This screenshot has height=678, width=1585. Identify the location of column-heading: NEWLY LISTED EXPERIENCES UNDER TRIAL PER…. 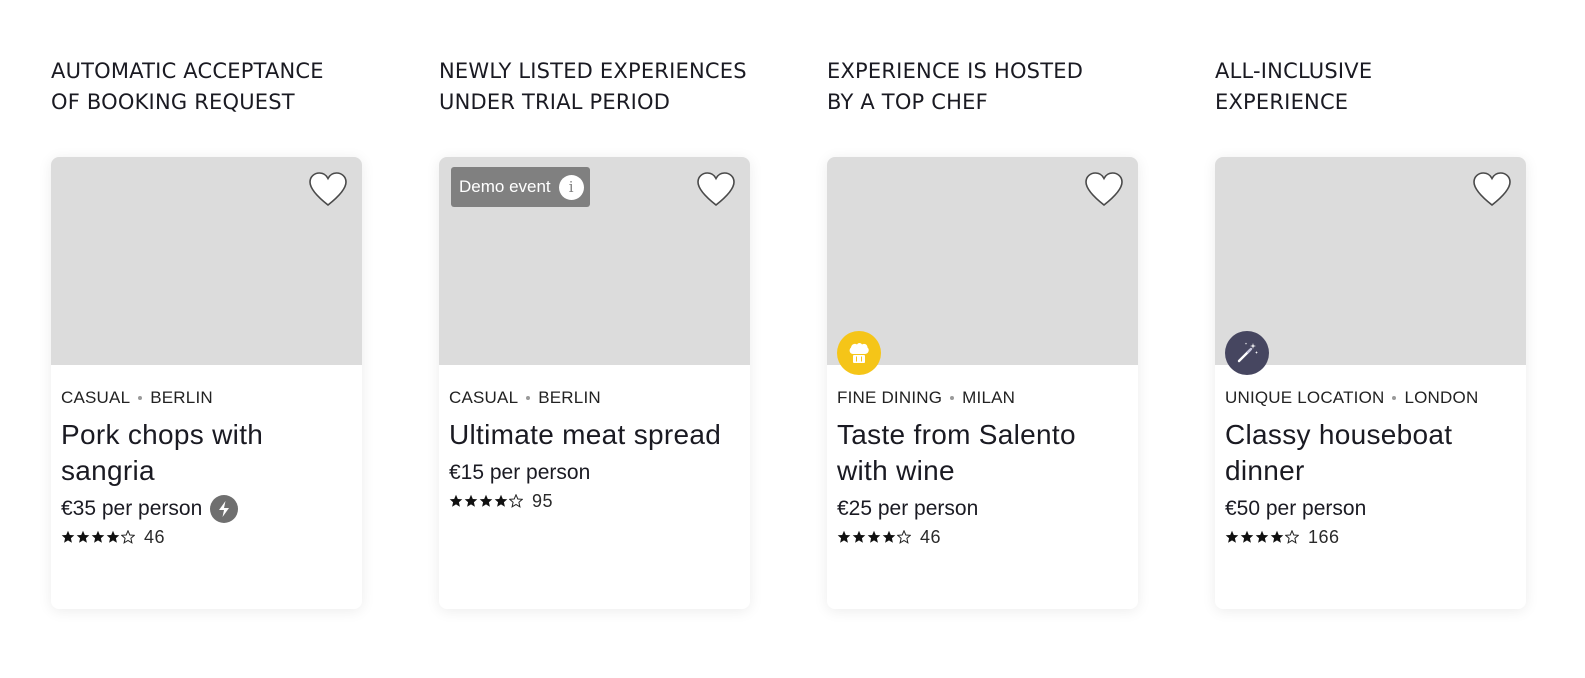
(593, 86).